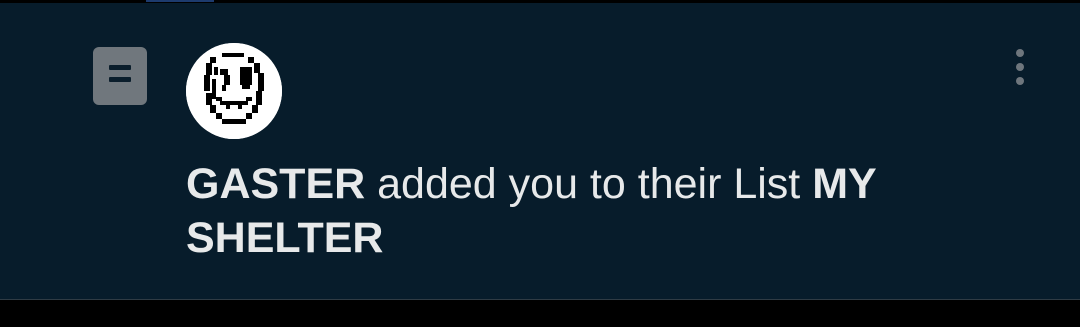 Image resolution: width=1080 pixels, height=327 pixels. I want to click on list-icon, so click(120, 76).